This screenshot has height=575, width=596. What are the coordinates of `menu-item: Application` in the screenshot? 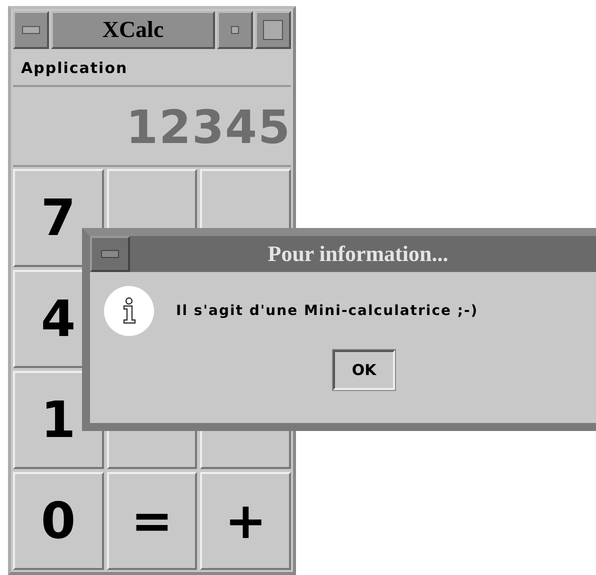 It's located at (74, 68).